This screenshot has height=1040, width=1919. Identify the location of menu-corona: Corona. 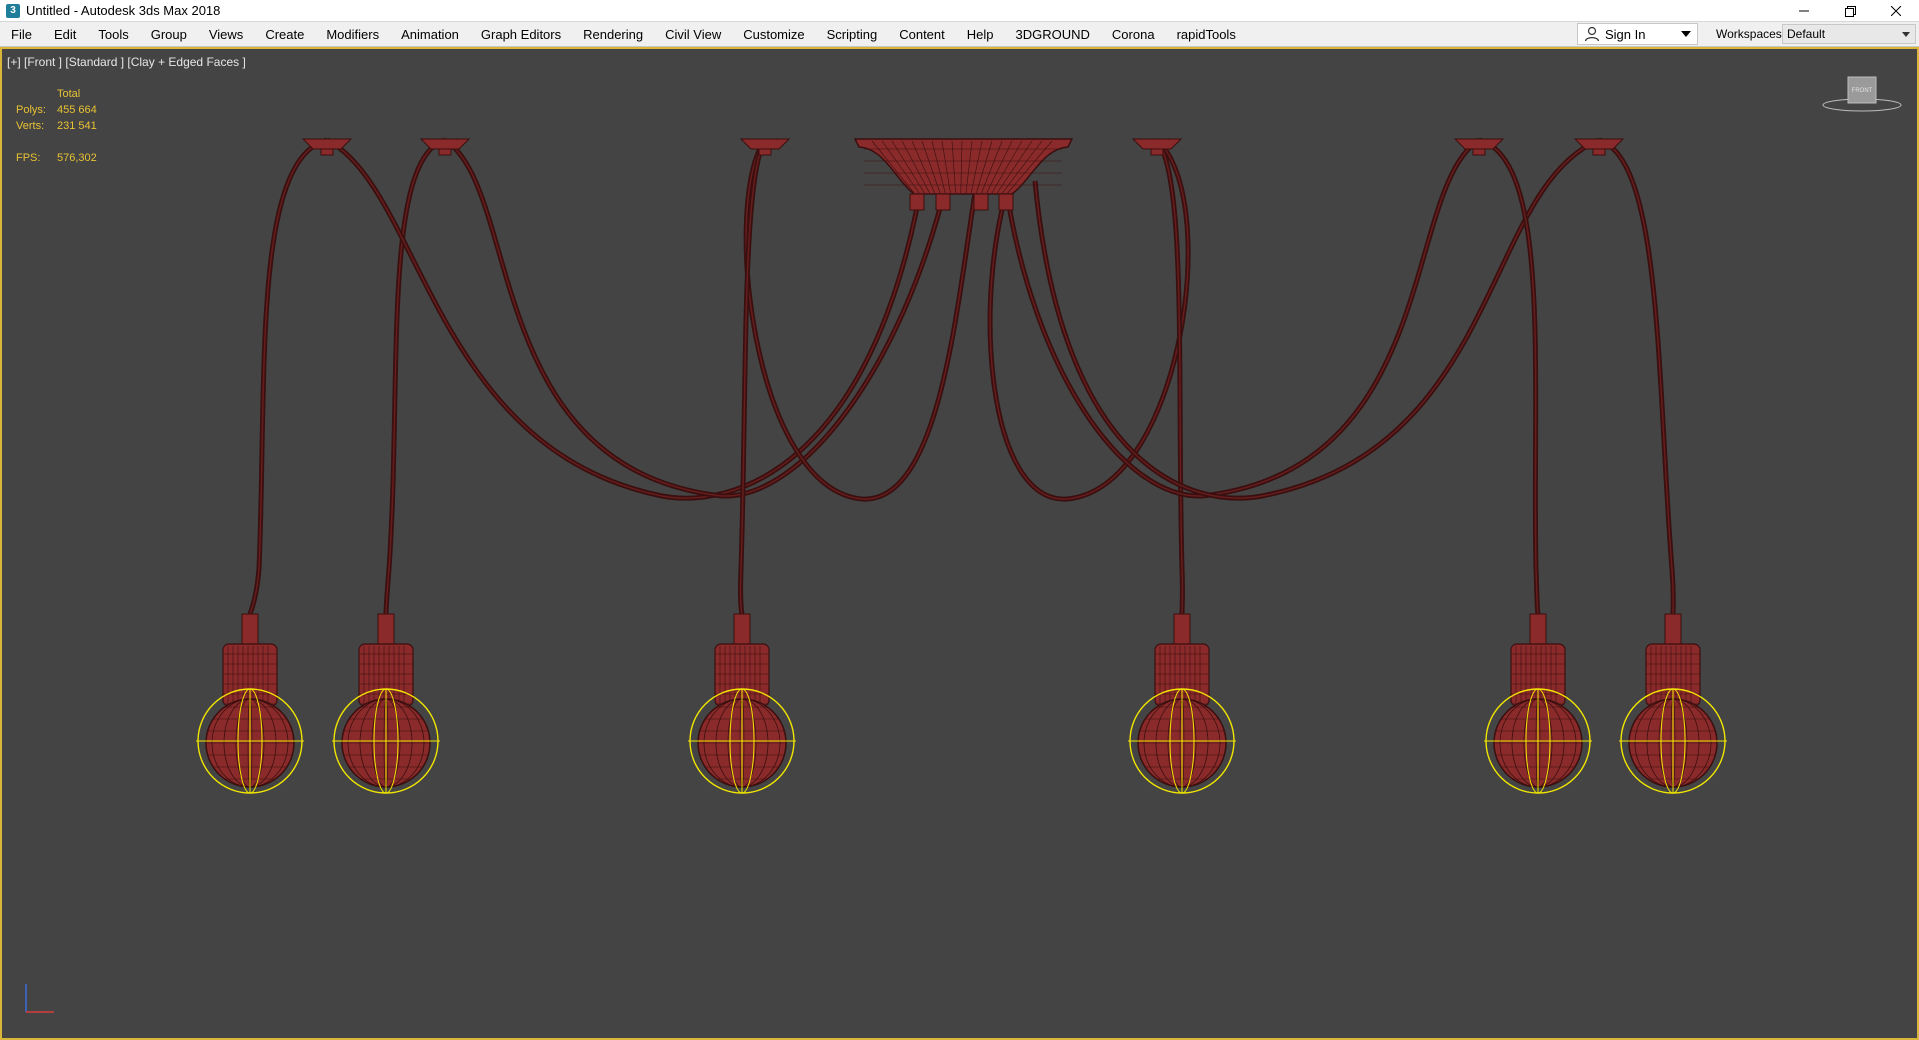
(1133, 34).